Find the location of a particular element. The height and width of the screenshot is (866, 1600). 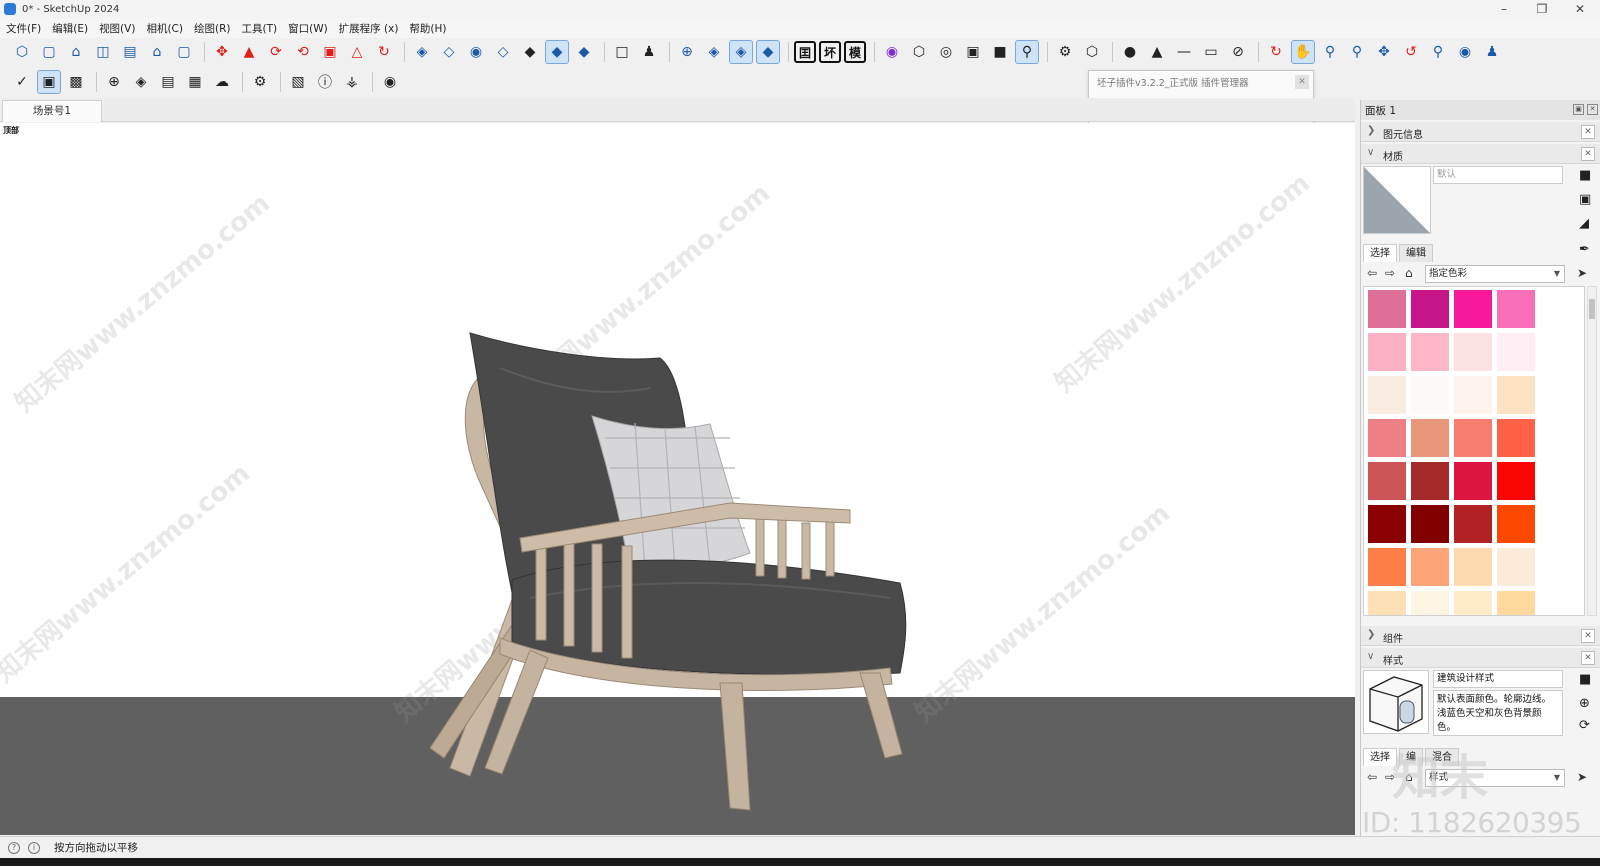

zoom-icon: ⚲ is located at coordinates (1330, 52).